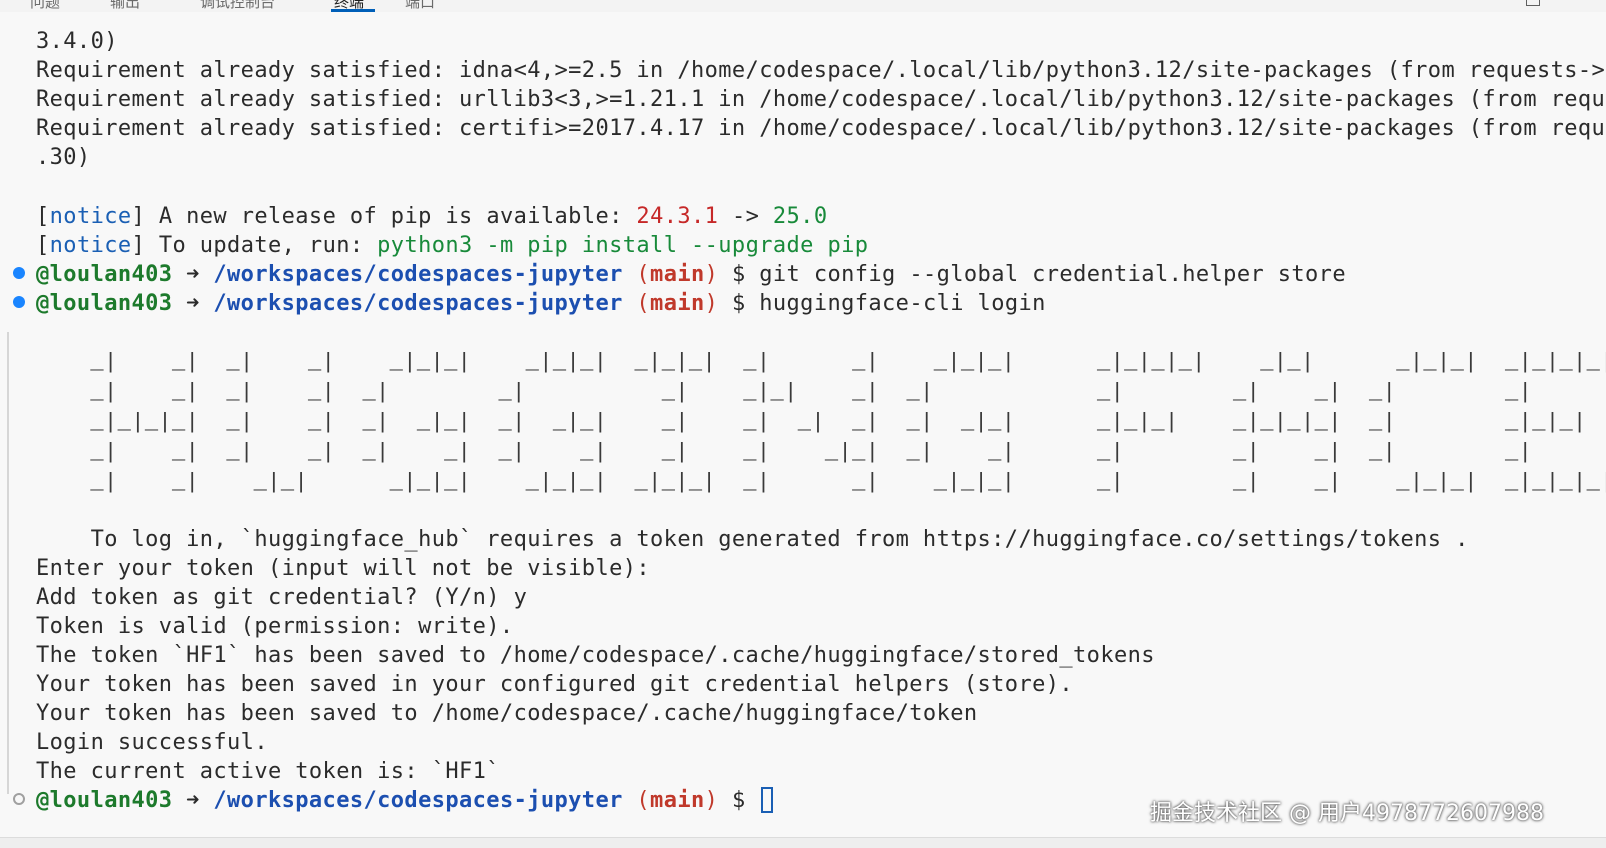 Image resolution: width=1606 pixels, height=848 pixels. I want to click on terminal-cursor, so click(767, 800).